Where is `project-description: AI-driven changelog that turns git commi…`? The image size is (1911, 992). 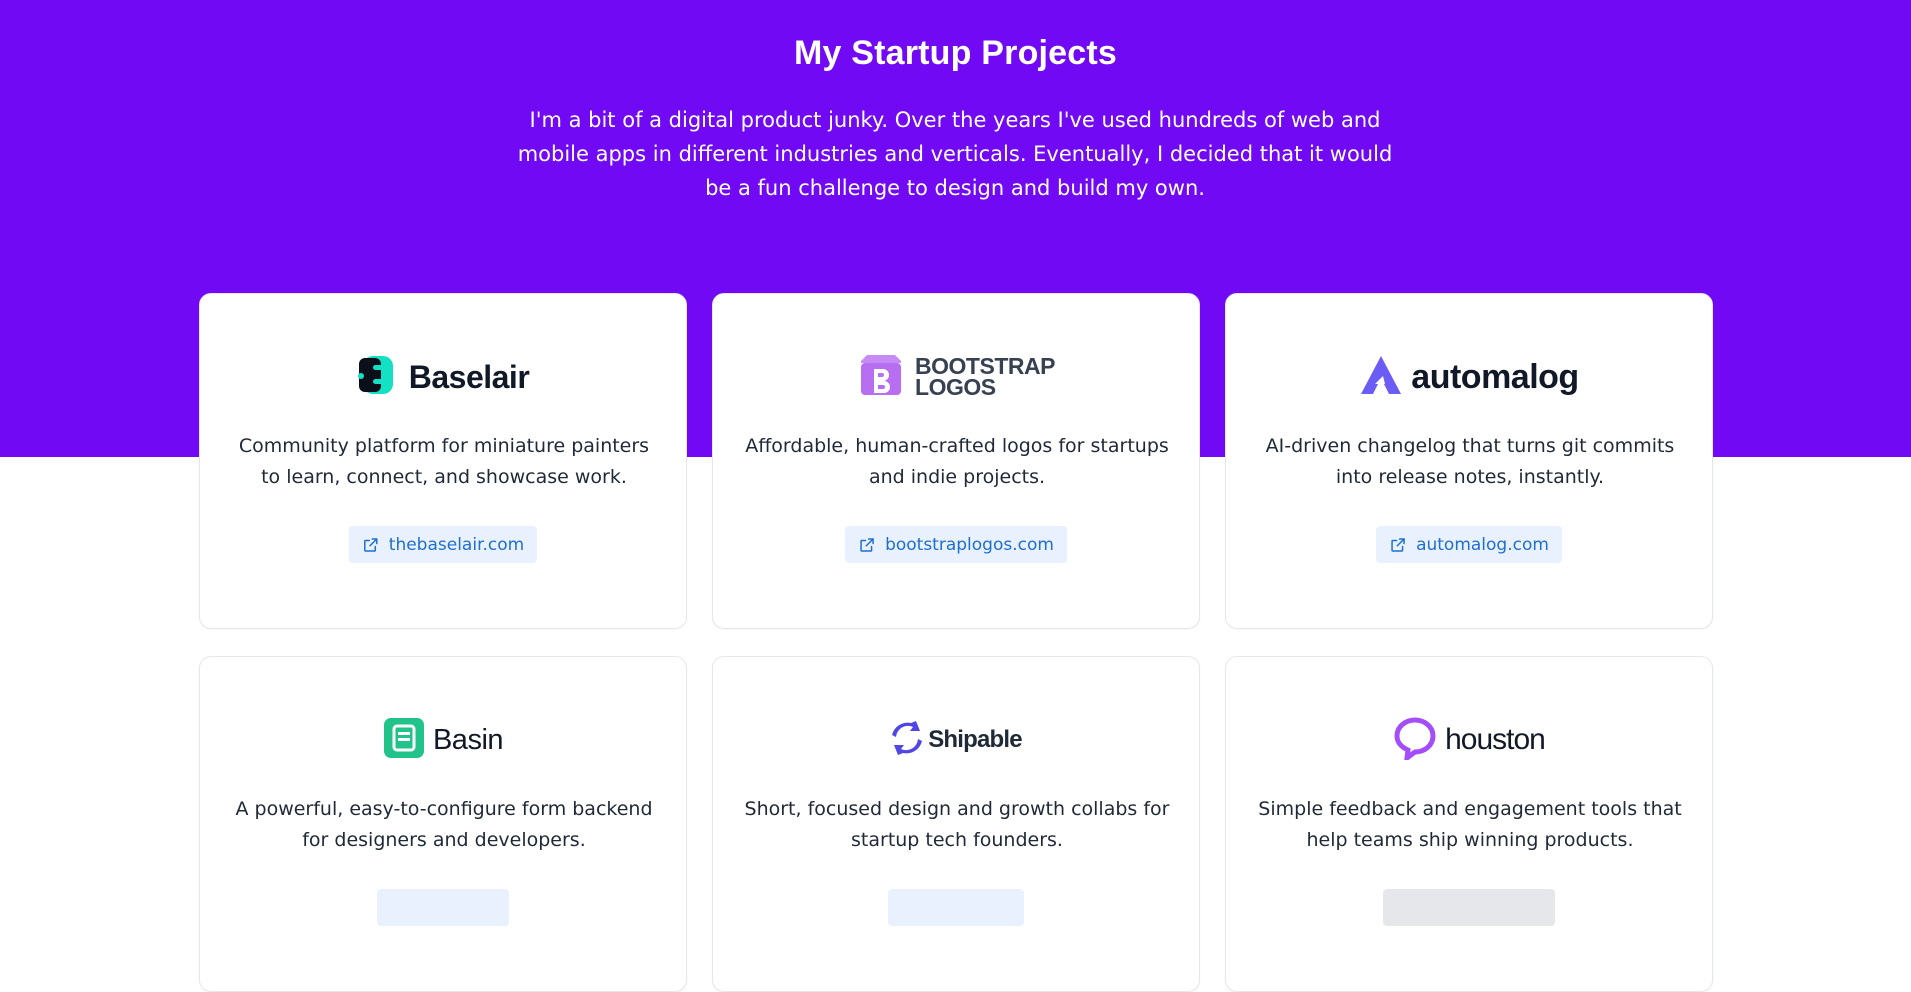
project-description: AI-driven changelog that turns git commi… is located at coordinates (1470, 461).